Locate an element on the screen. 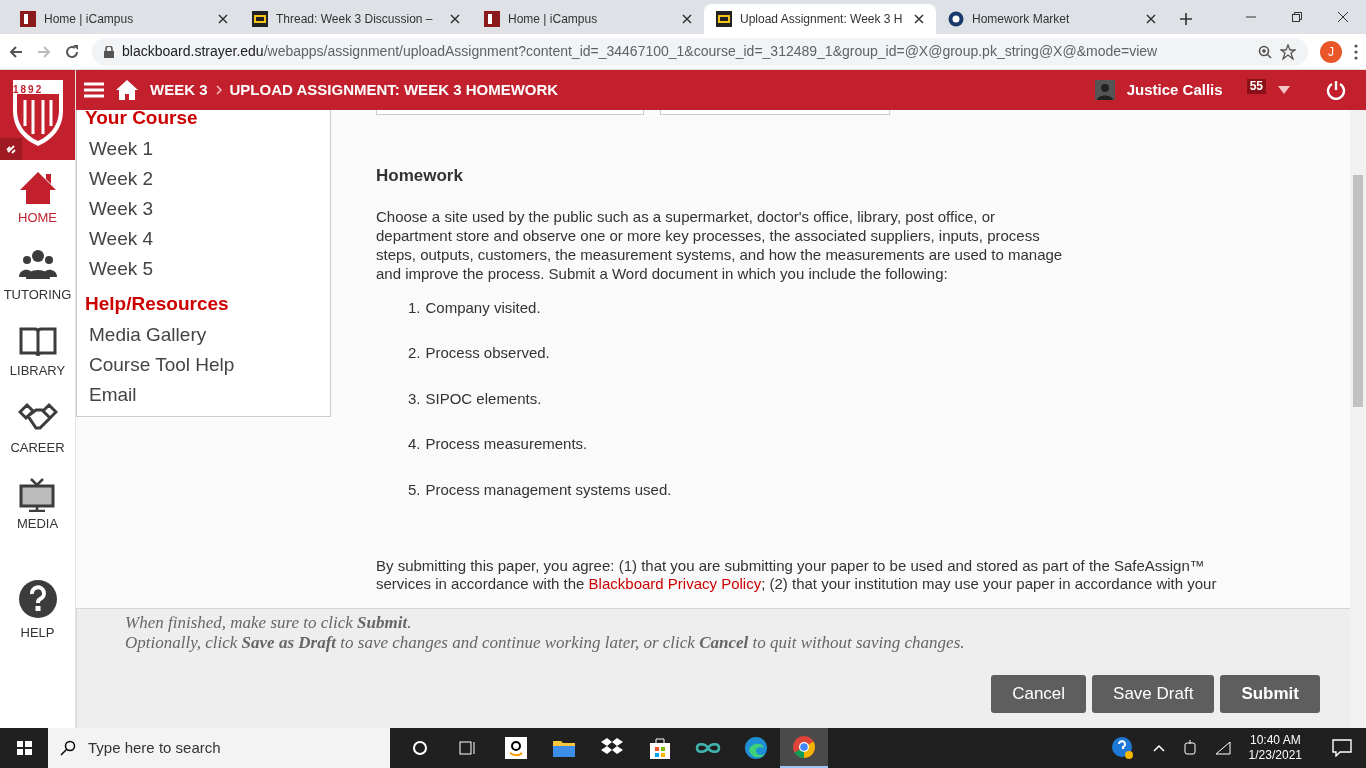 This screenshot has height=768, width=1366. tv-icon is located at coordinates (37, 494).